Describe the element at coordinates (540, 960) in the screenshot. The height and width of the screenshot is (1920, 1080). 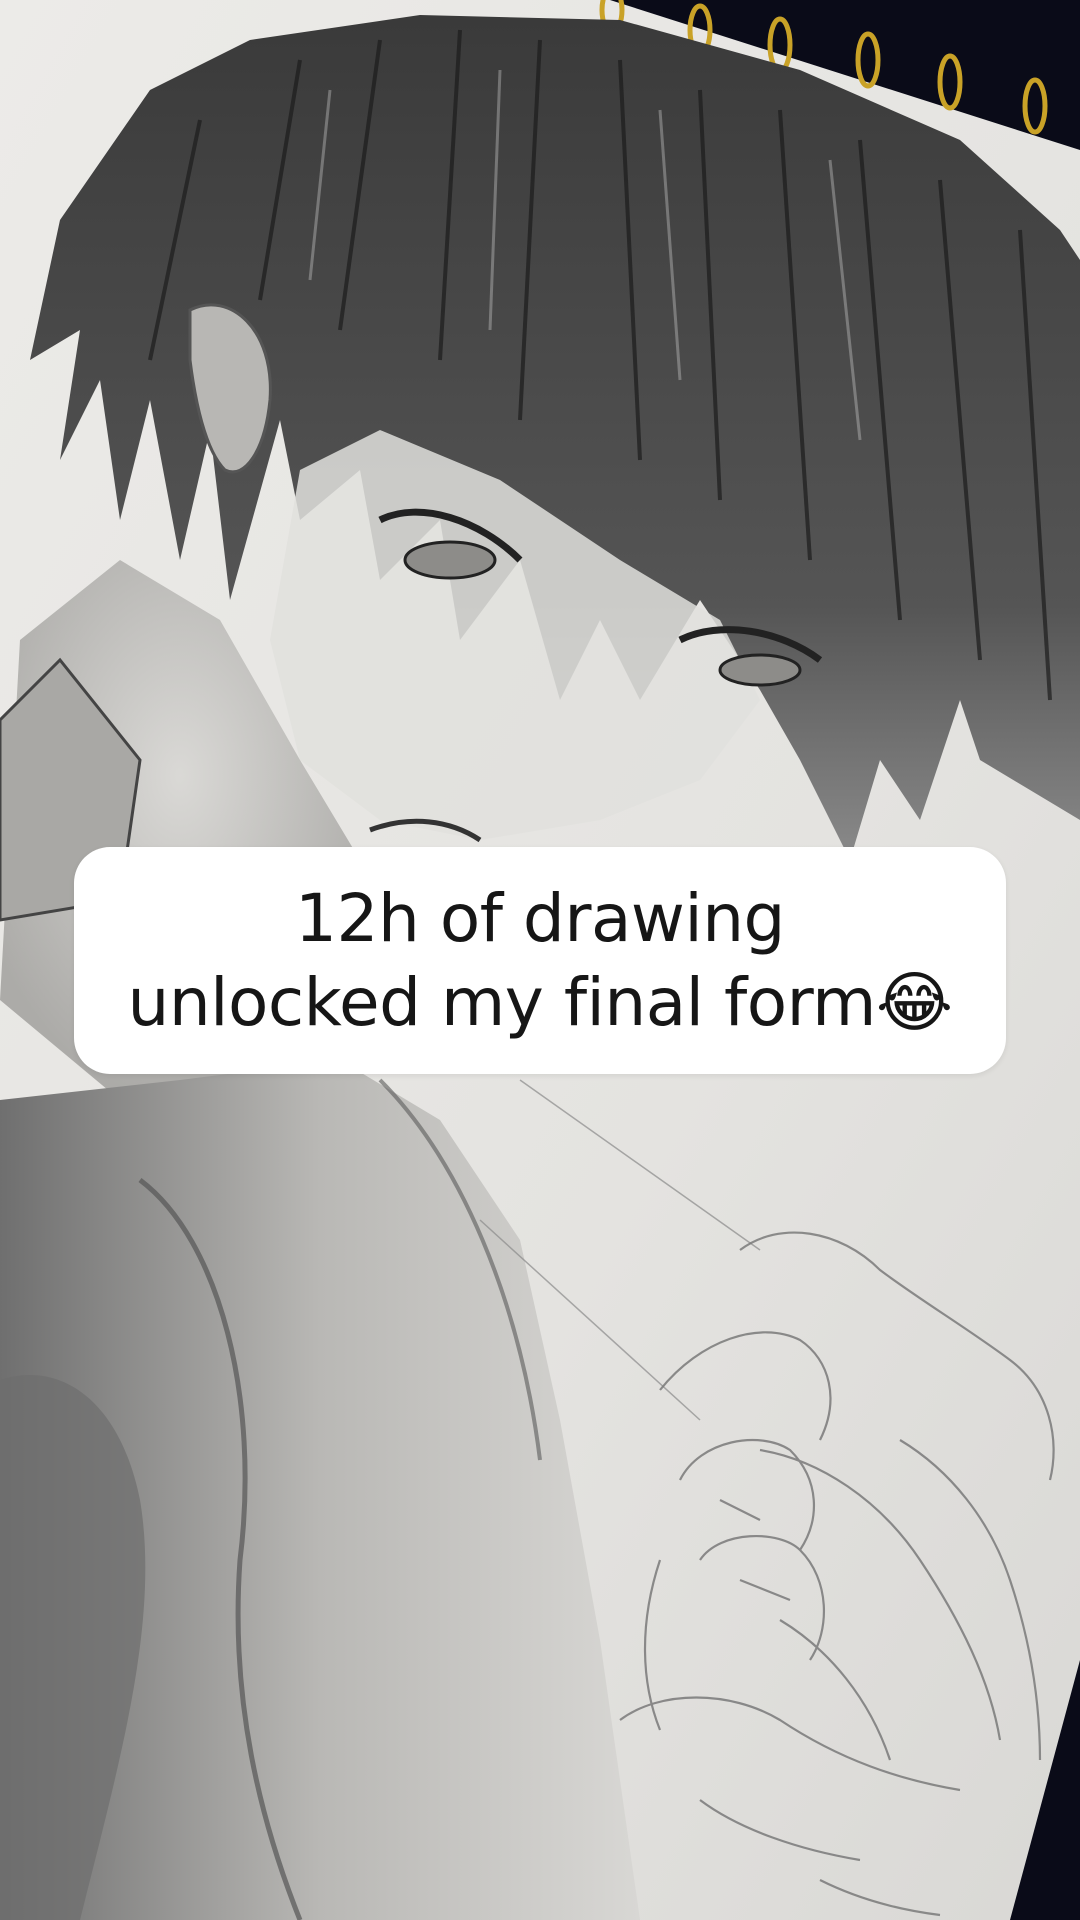
I see `caption-box: 12h of drawing unlocked my final form😂` at that location.